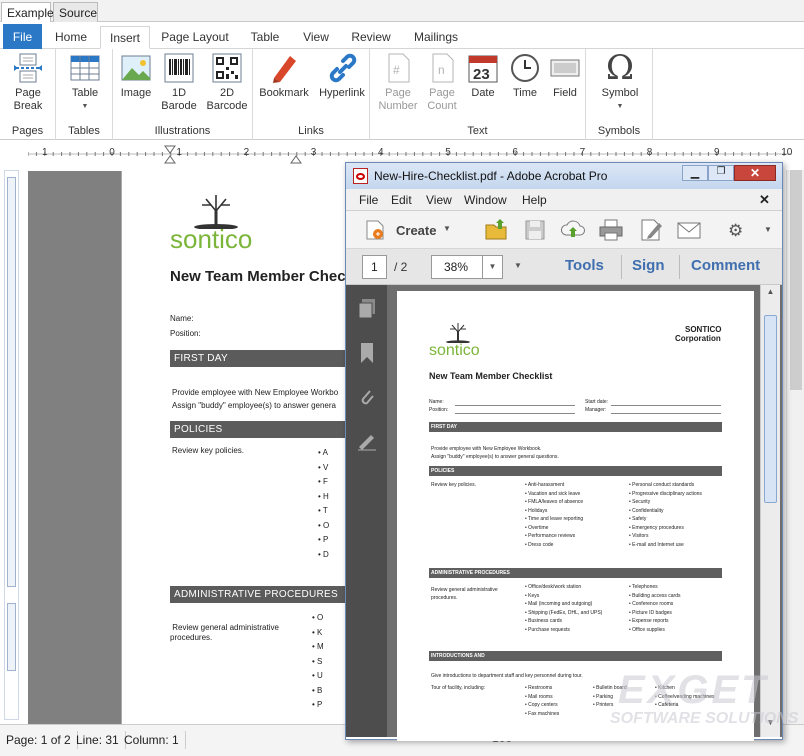 This screenshot has width=804, height=756. I want to click on toolbar-overflow-chevron-icon: ▼, so click(768, 229).